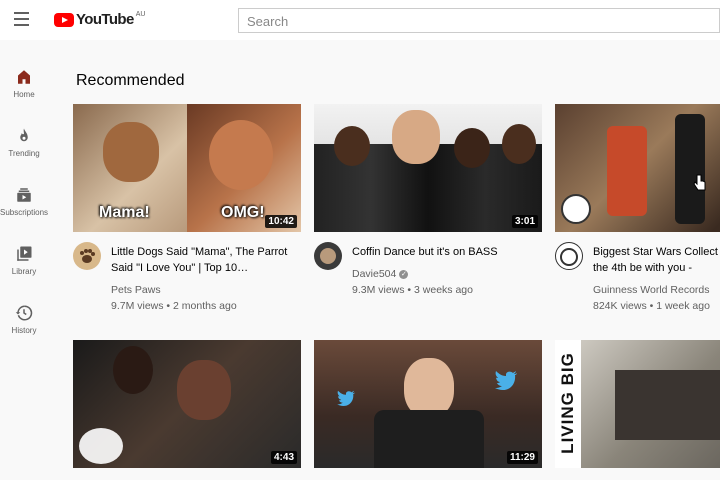 The image size is (720, 480). What do you see at coordinates (205, 306) in the screenshot?
I see `upload-age: 2 months ago` at bounding box center [205, 306].